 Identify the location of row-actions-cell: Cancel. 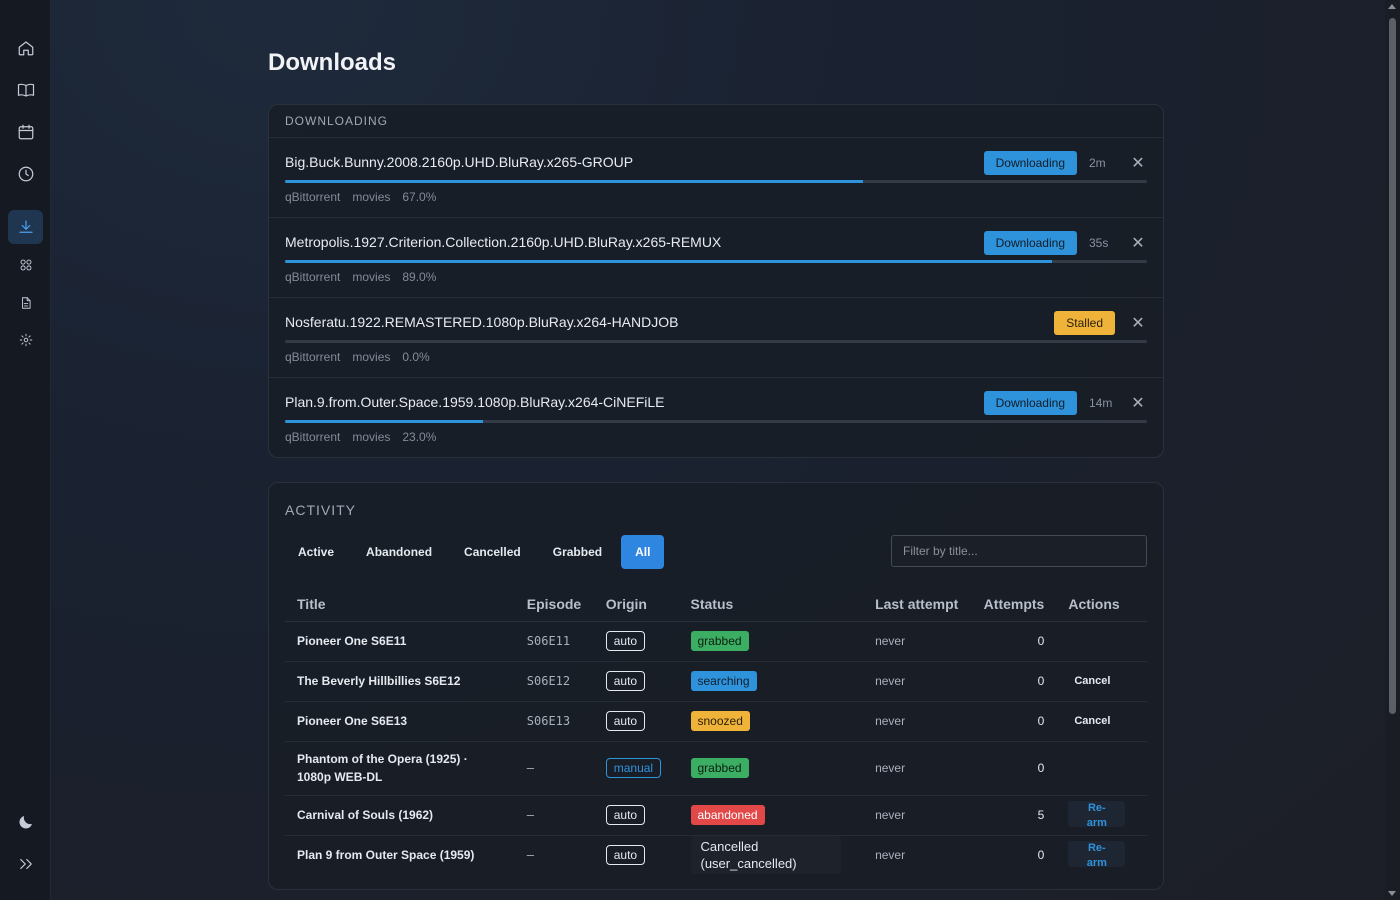
(1101, 681).